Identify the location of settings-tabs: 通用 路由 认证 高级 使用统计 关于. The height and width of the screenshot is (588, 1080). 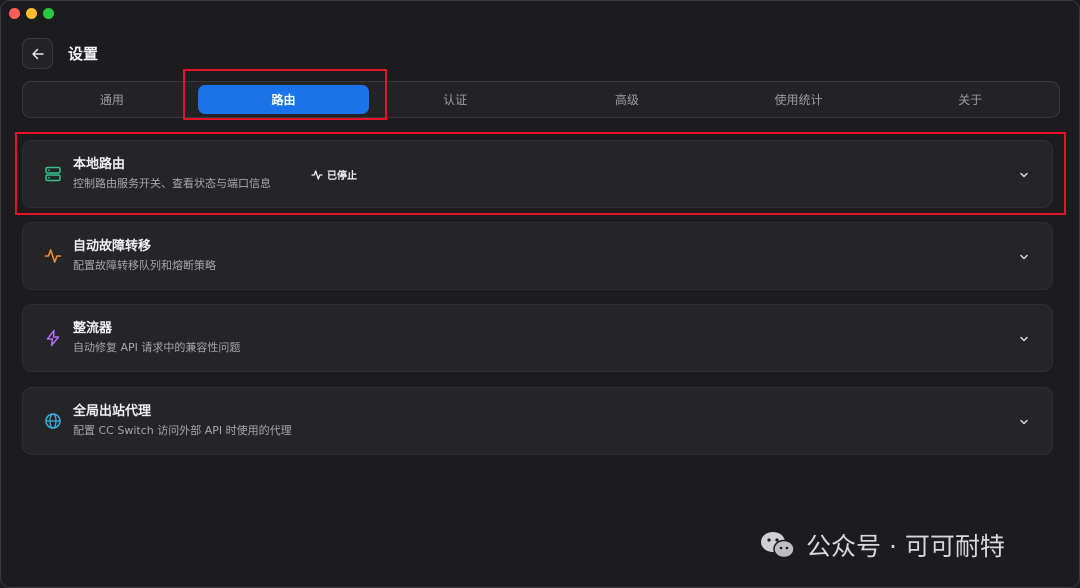
(541, 99).